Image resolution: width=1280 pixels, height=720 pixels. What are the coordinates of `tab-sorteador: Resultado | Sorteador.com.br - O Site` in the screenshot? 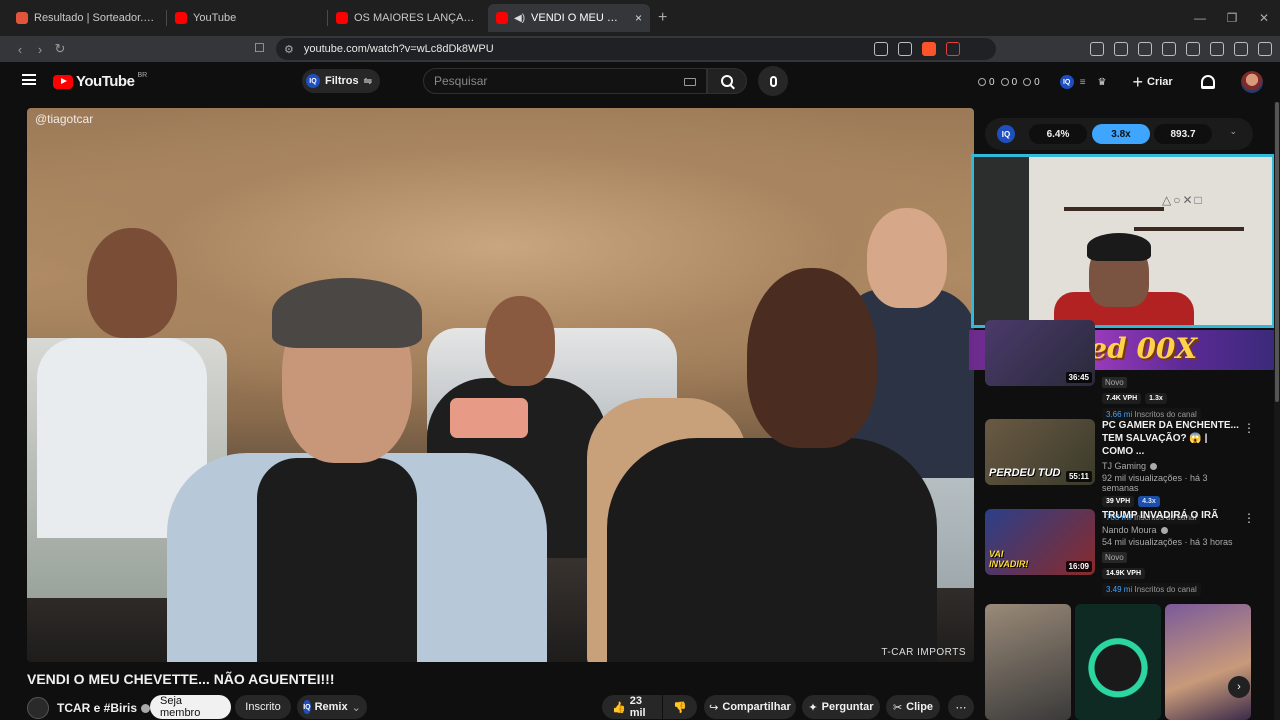 It's located at (87, 18).